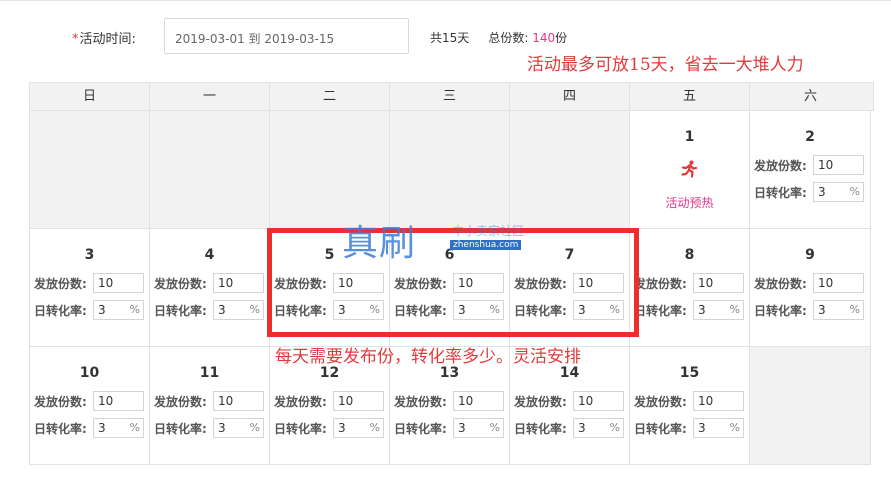 This screenshot has height=477, width=891. I want to click on annotation-max-days: 活动最多可放15天，省去一大堆人力, so click(665, 65).